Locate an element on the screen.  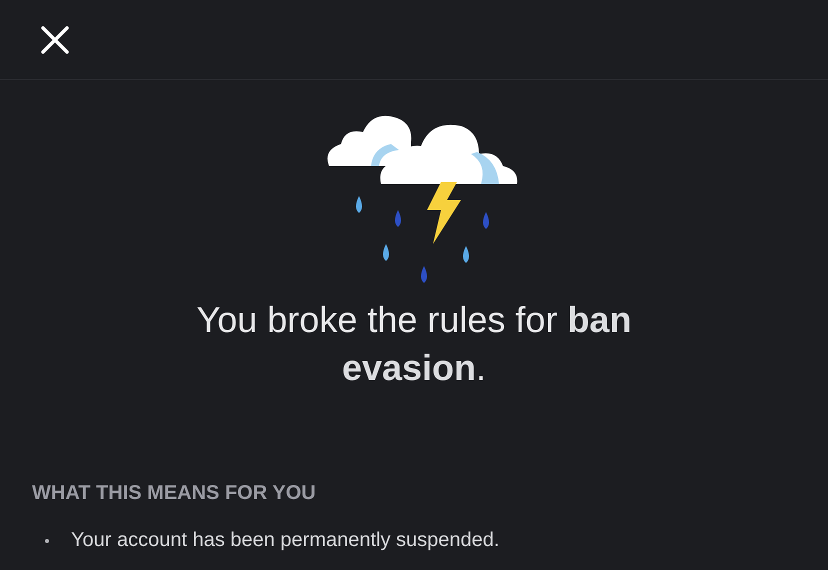
bullet-dot is located at coordinates (47, 540).